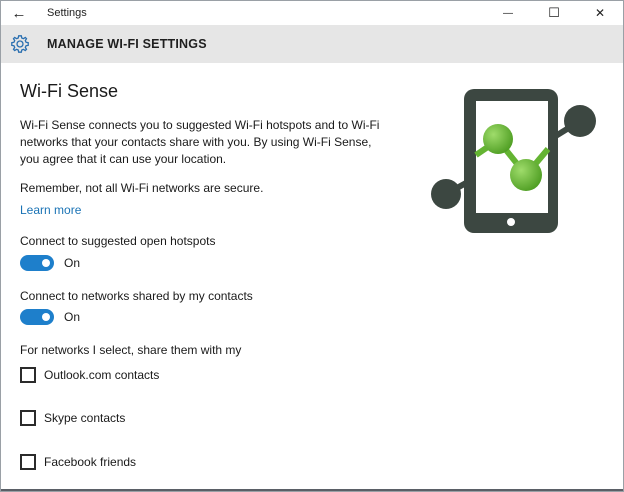  I want to click on phone-network-icon, so click(516, 162).